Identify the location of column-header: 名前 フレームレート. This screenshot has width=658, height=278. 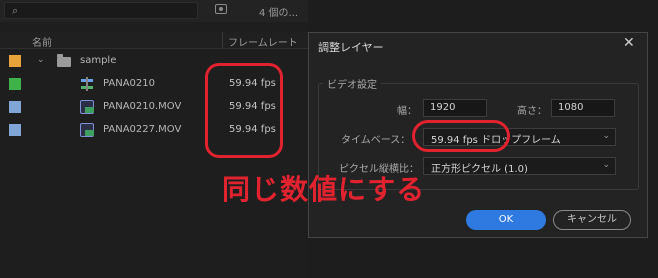
(154, 40).